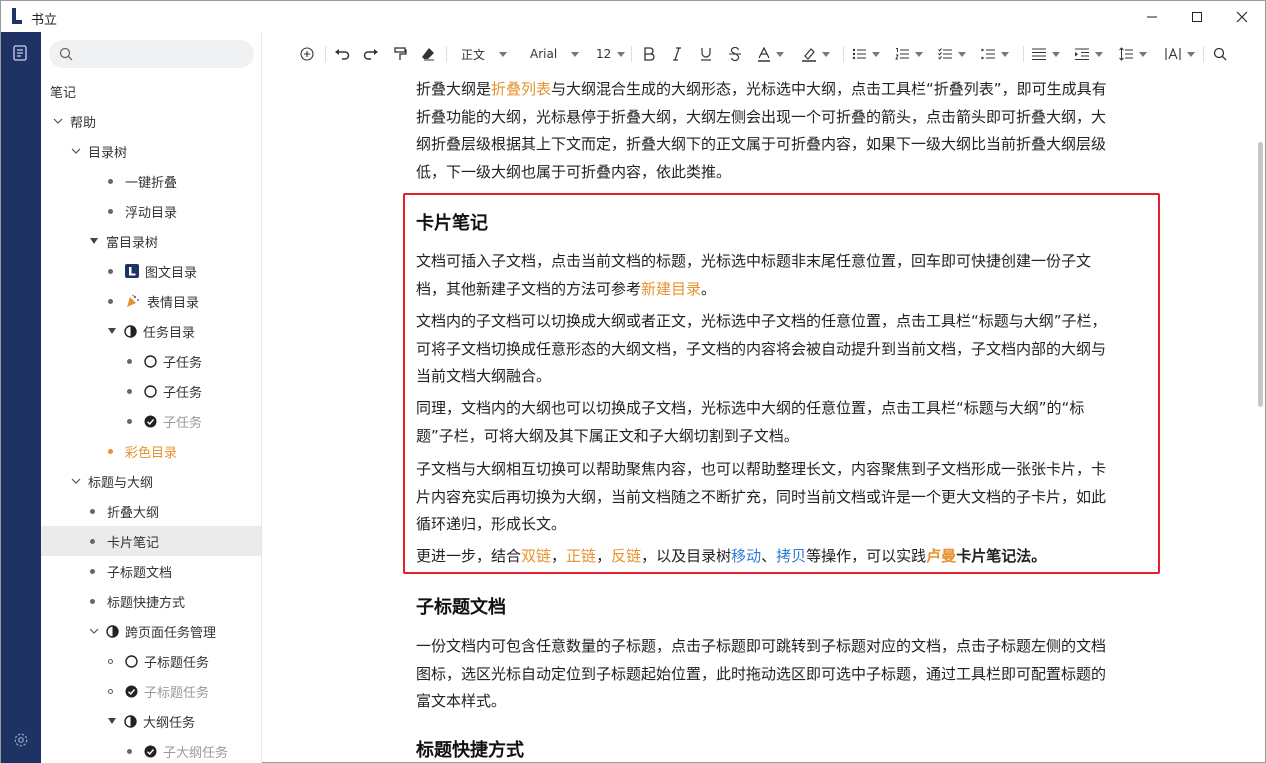 The height and width of the screenshot is (763, 1266). Describe the element at coordinates (21, 740) in the screenshot. I see `settings-icon` at that location.